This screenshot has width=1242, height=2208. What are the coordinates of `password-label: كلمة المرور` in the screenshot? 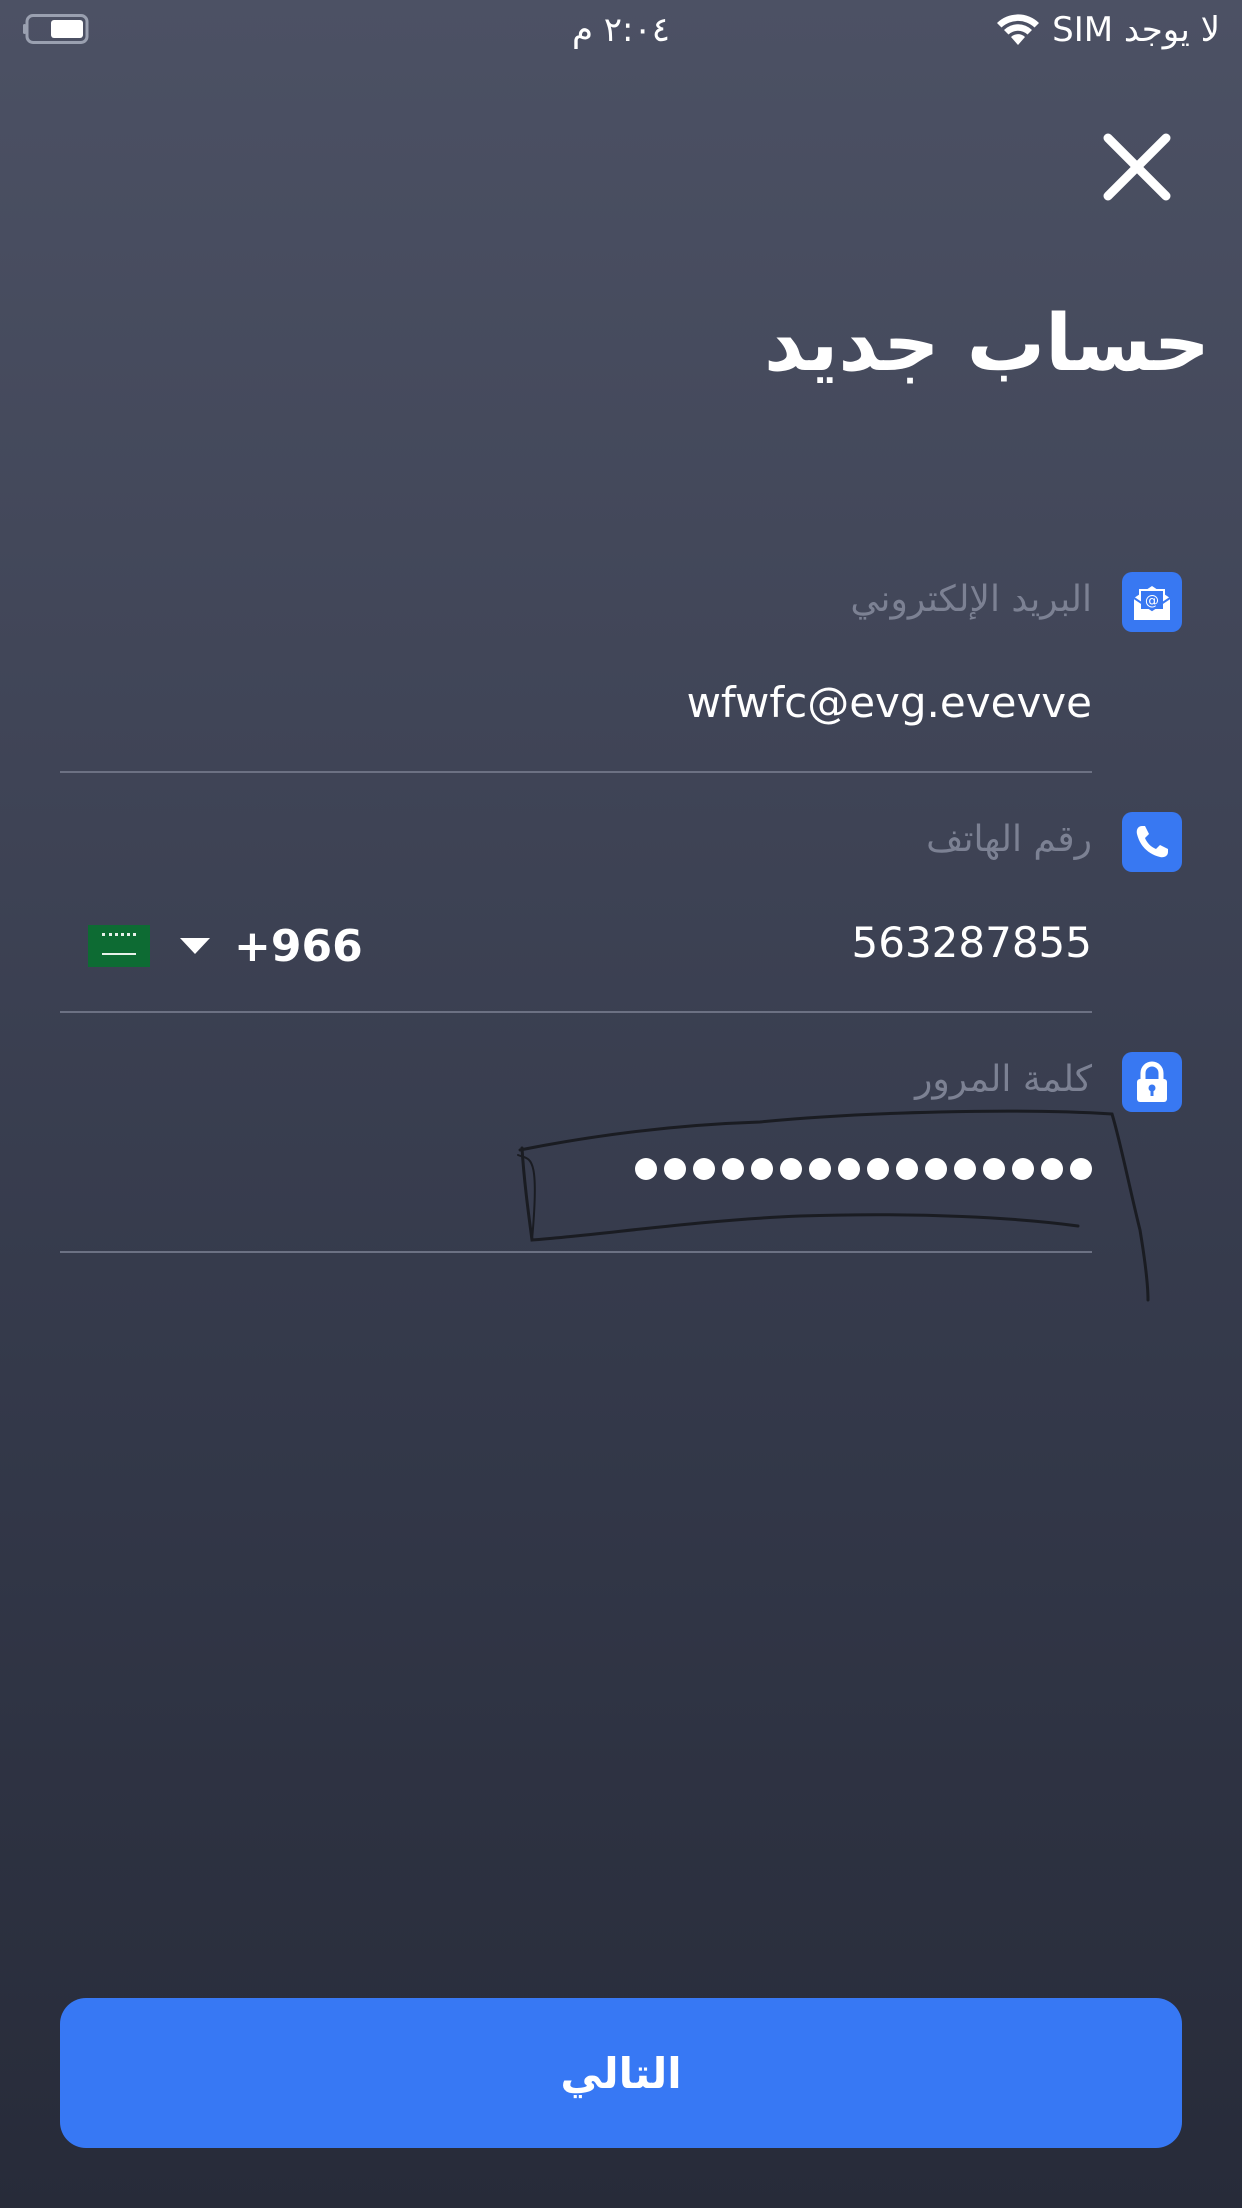 It's located at (1003, 1079).